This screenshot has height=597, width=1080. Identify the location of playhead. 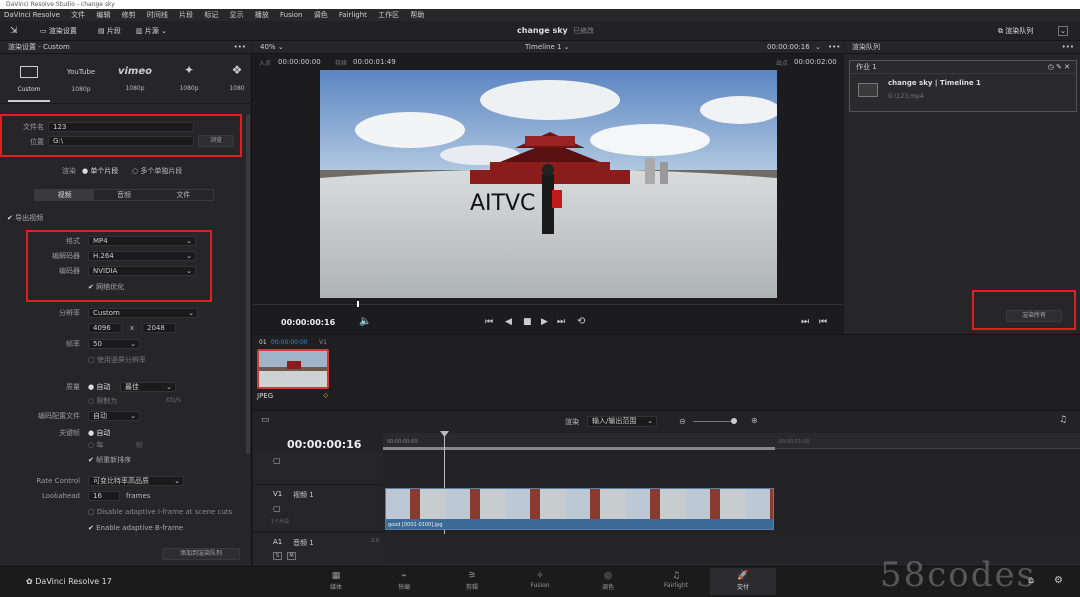
(358, 304).